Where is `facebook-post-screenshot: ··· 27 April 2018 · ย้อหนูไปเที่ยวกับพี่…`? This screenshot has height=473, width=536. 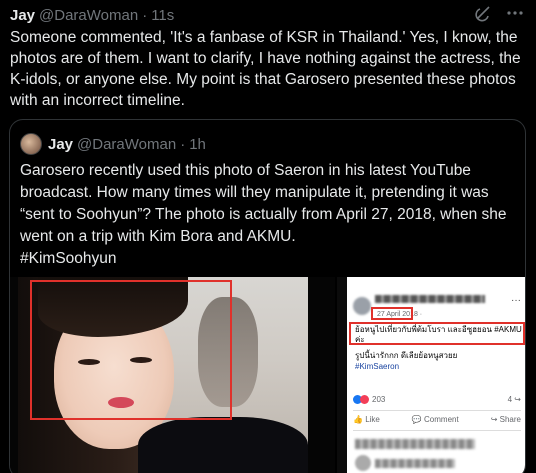
facebook-post-screenshot: ··· 27 April 2018 · ย้อหนูไปเที่ยวกับพี่… is located at coordinates (436, 375).